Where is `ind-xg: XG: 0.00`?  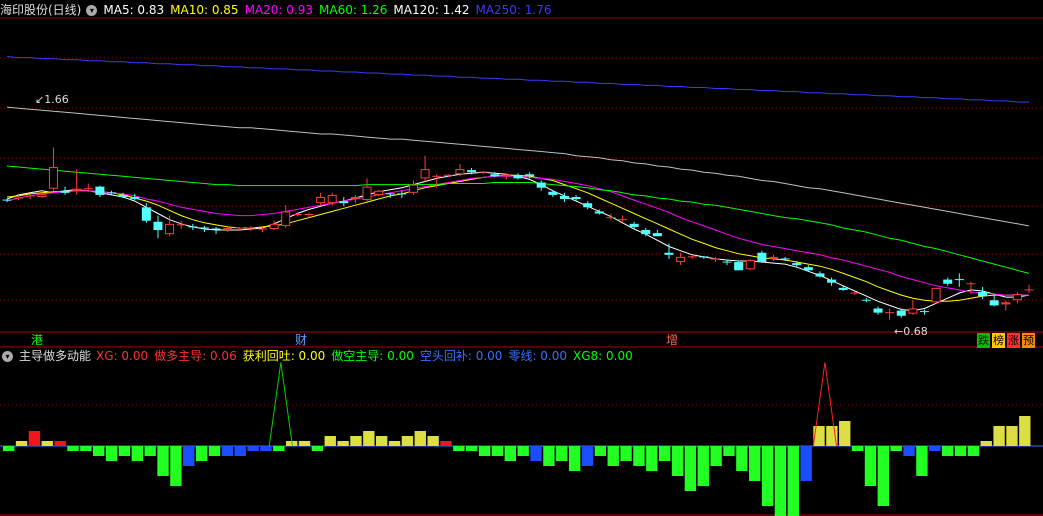 ind-xg: XG: 0.00 is located at coordinates (122, 356).